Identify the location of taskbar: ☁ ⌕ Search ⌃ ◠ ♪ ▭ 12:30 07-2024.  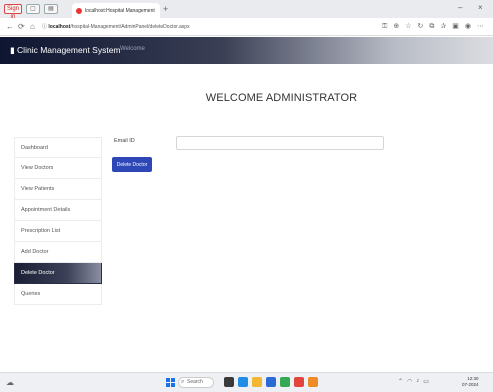
(246, 382).